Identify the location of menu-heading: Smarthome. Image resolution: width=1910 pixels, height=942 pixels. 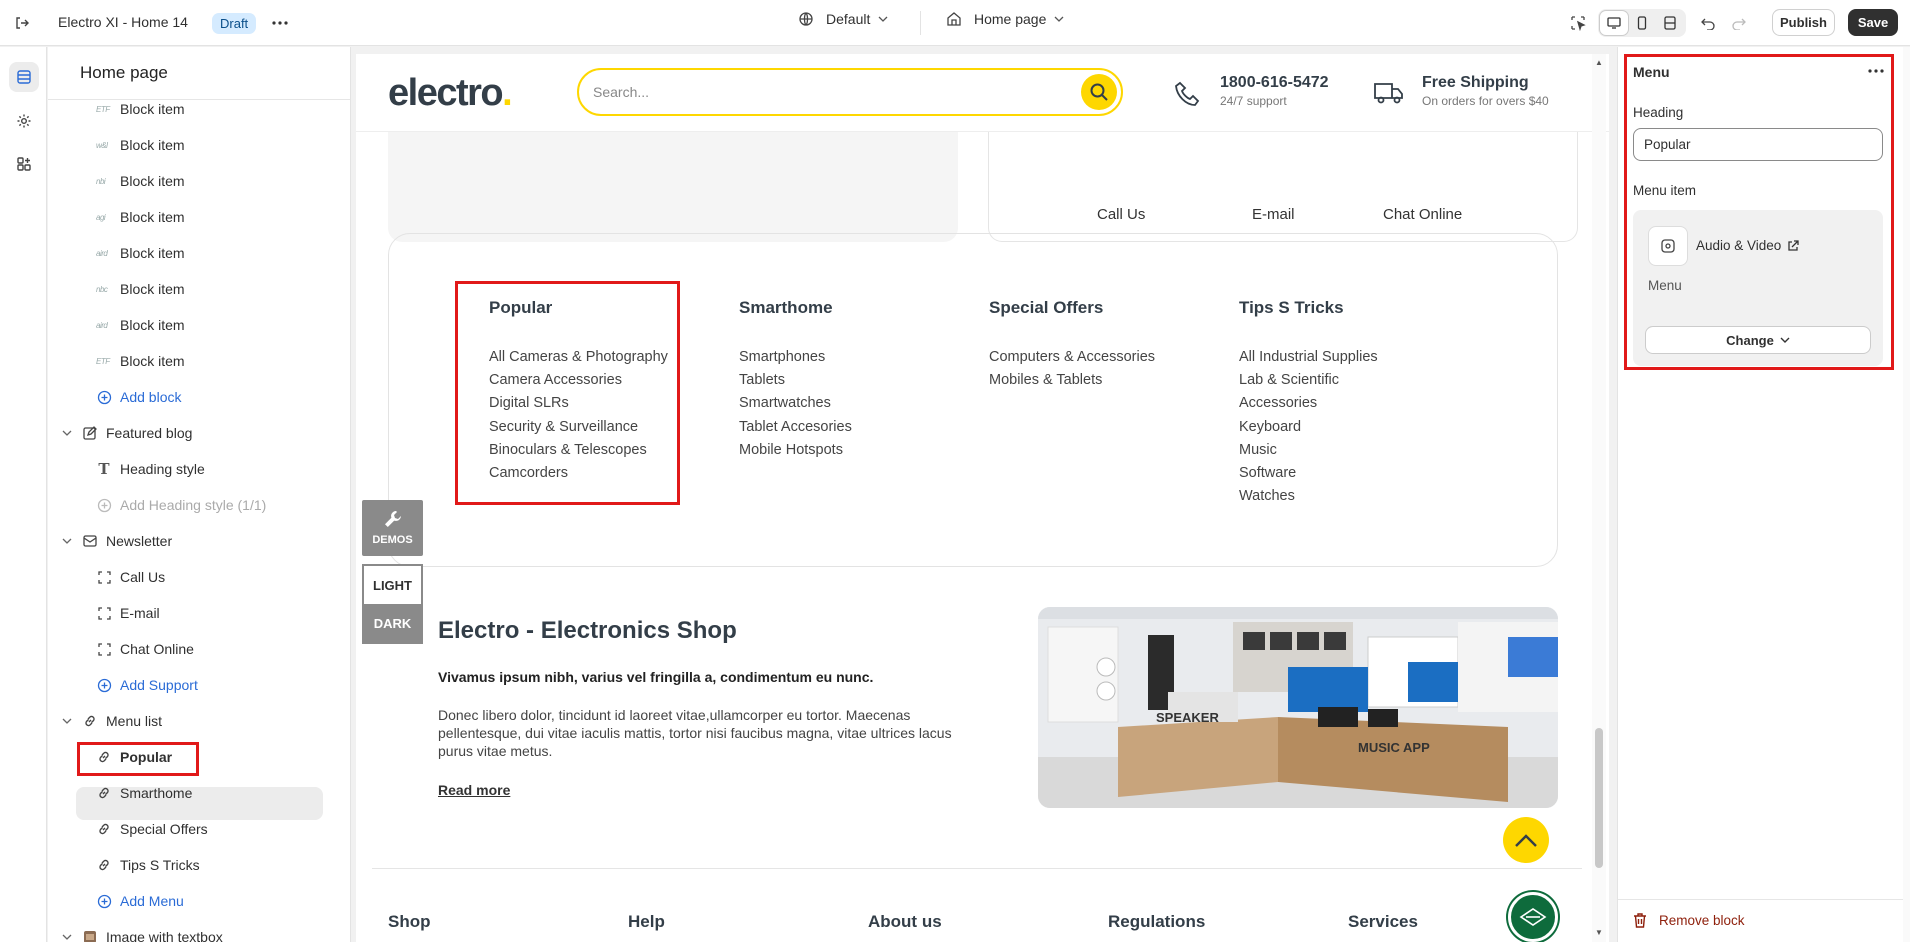
(795, 308).